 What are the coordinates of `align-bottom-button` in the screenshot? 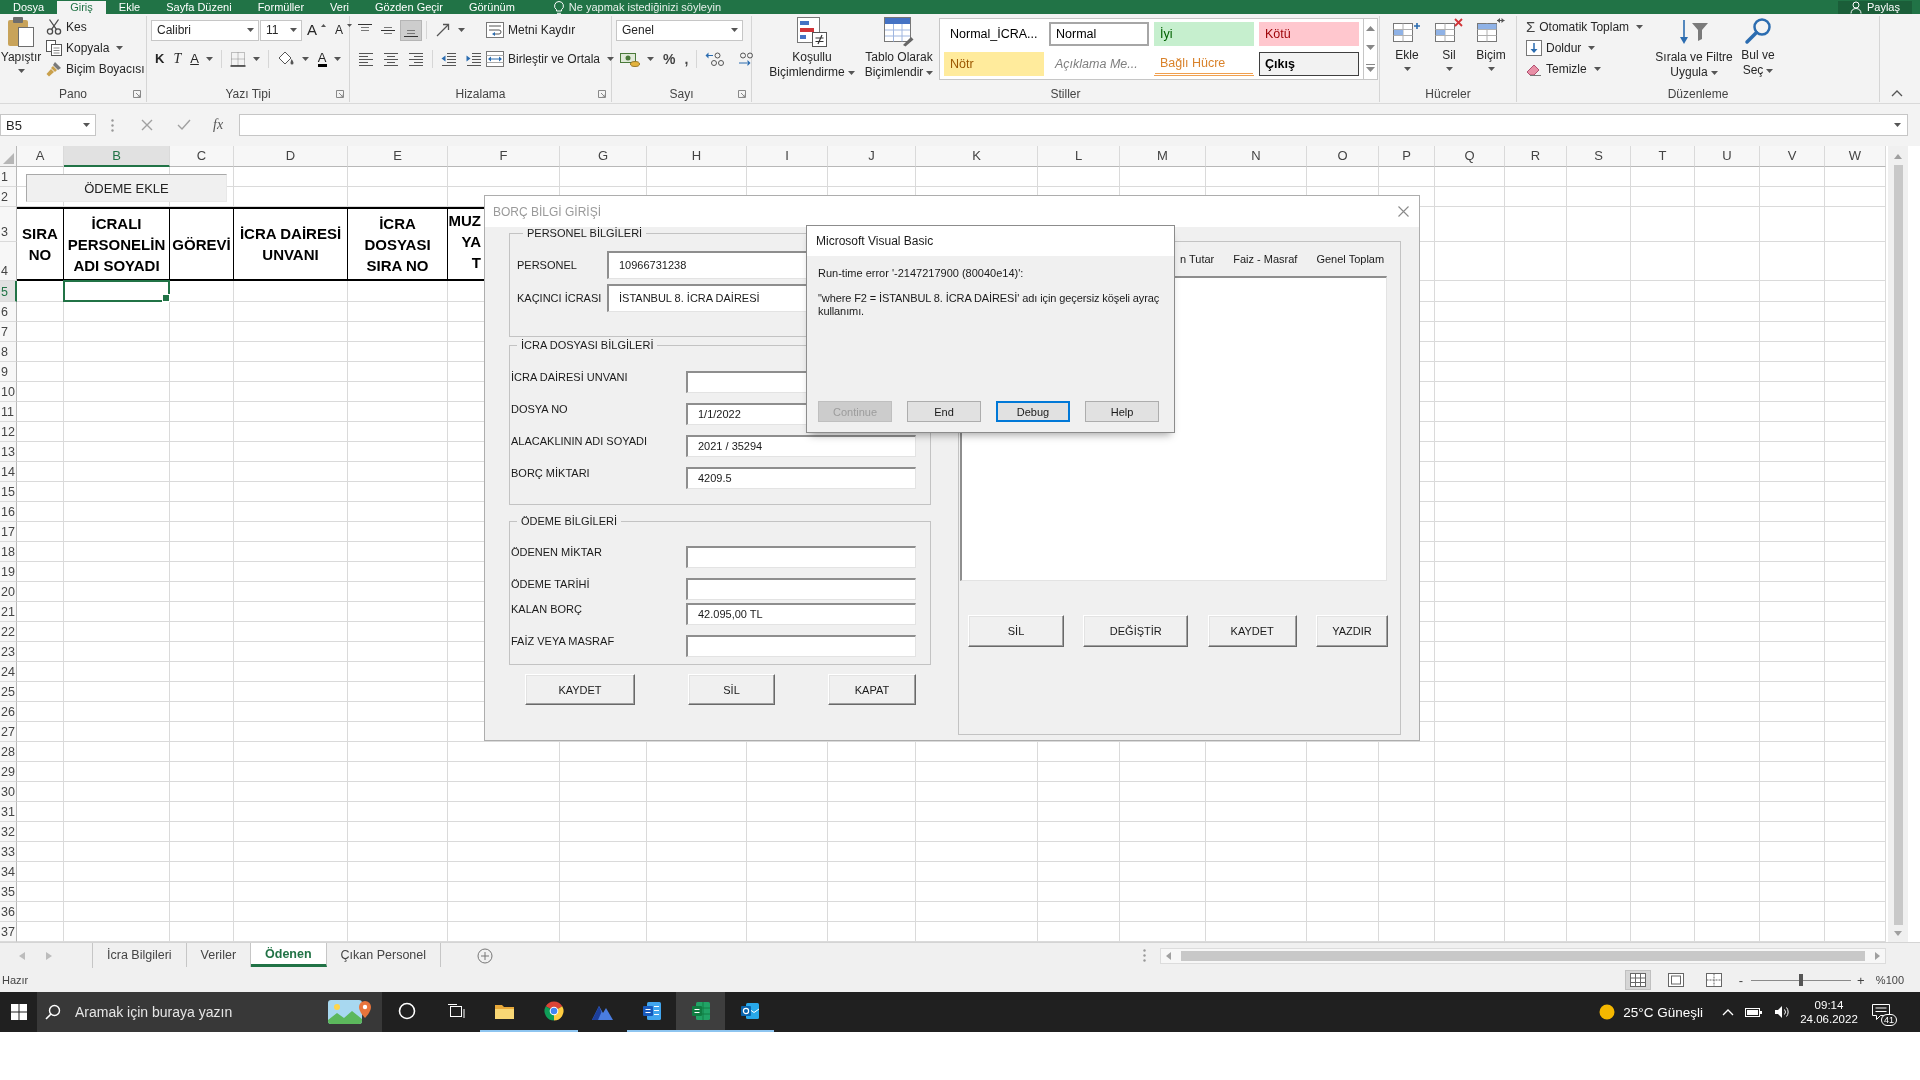 It's located at (411, 30).